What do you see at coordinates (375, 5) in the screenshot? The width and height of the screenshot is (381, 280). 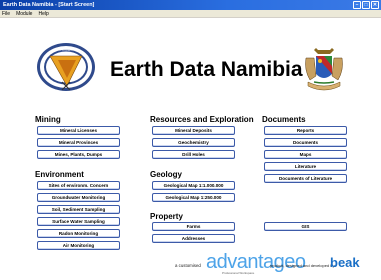 I see `close-button: ✕` at bounding box center [375, 5].